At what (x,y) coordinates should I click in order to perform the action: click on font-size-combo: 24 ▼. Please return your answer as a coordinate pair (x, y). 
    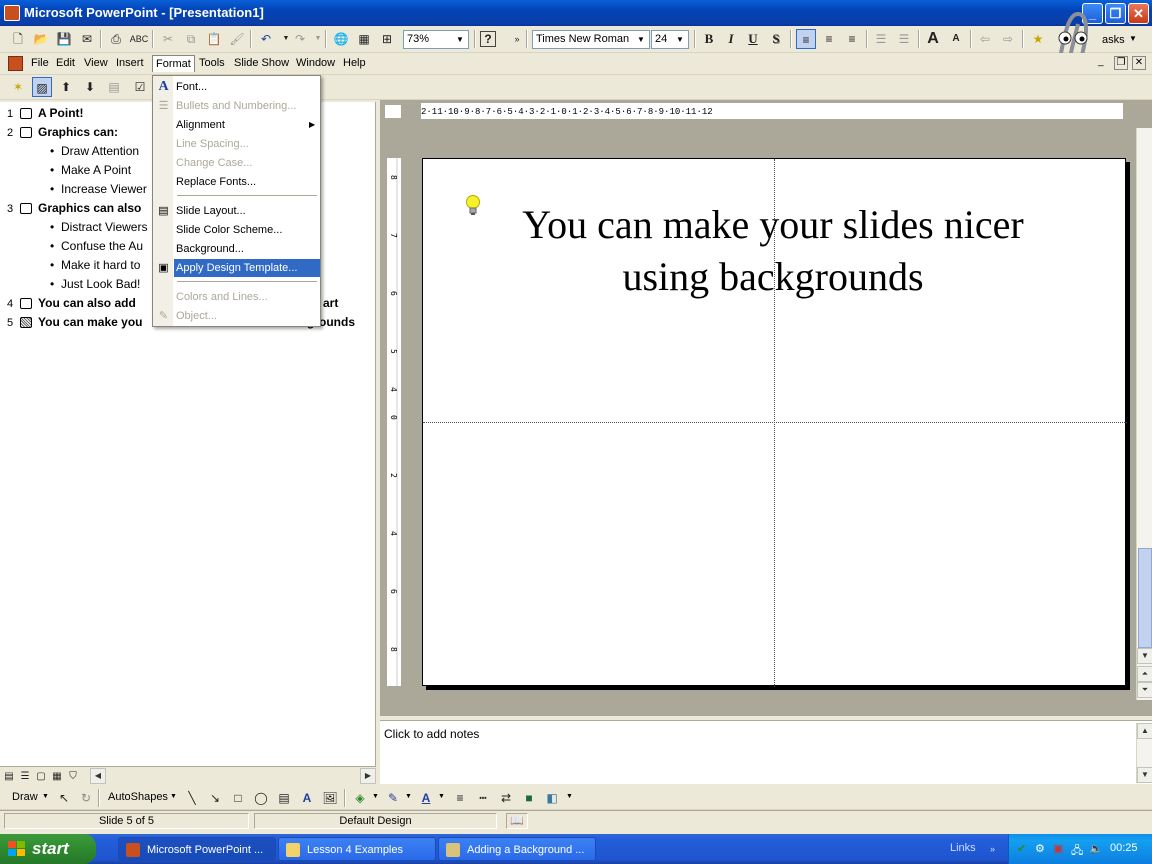
    Looking at the image, I should click on (670, 39).